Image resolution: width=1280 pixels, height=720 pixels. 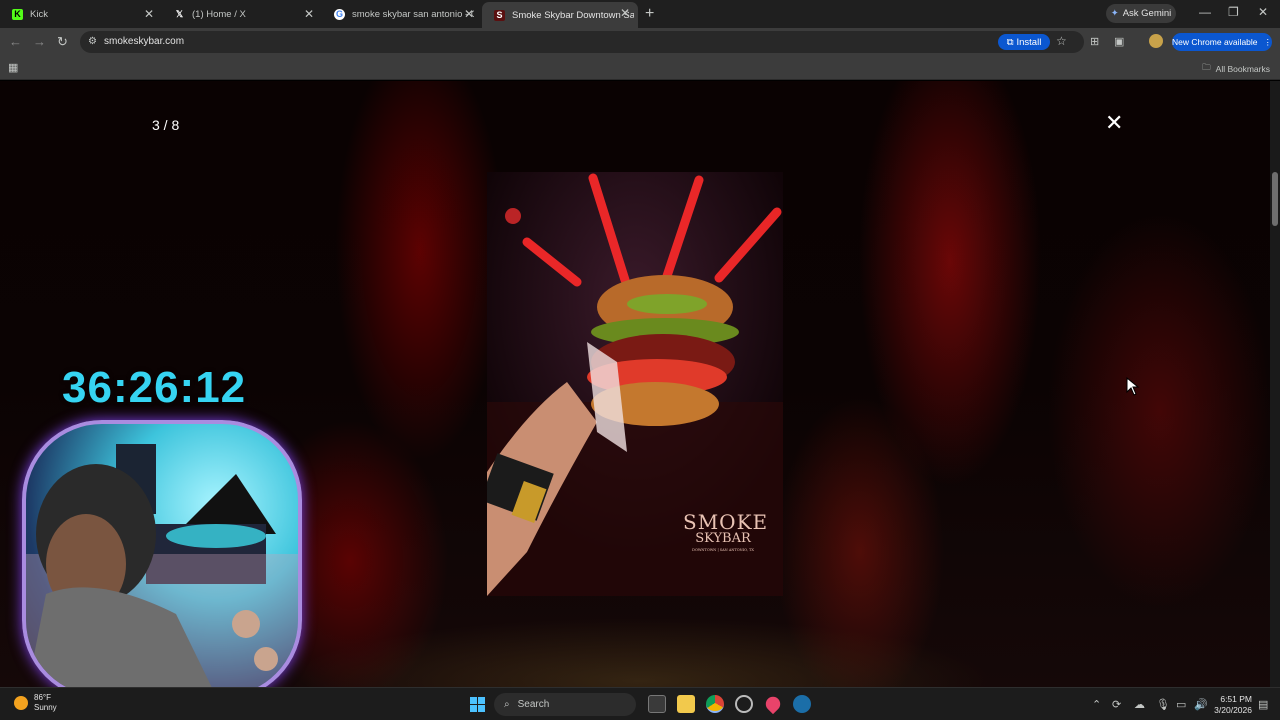 I want to click on url-text: smokeskybar.com, so click(x=144, y=41).